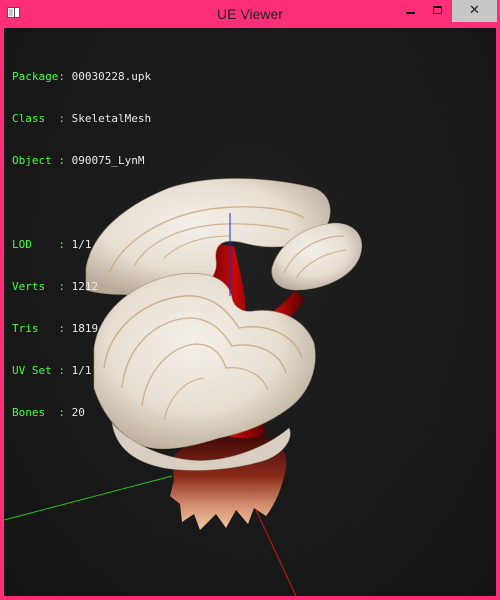 The image size is (500, 600). I want to click on info-package: Package: 00030228.upk, so click(81, 77).